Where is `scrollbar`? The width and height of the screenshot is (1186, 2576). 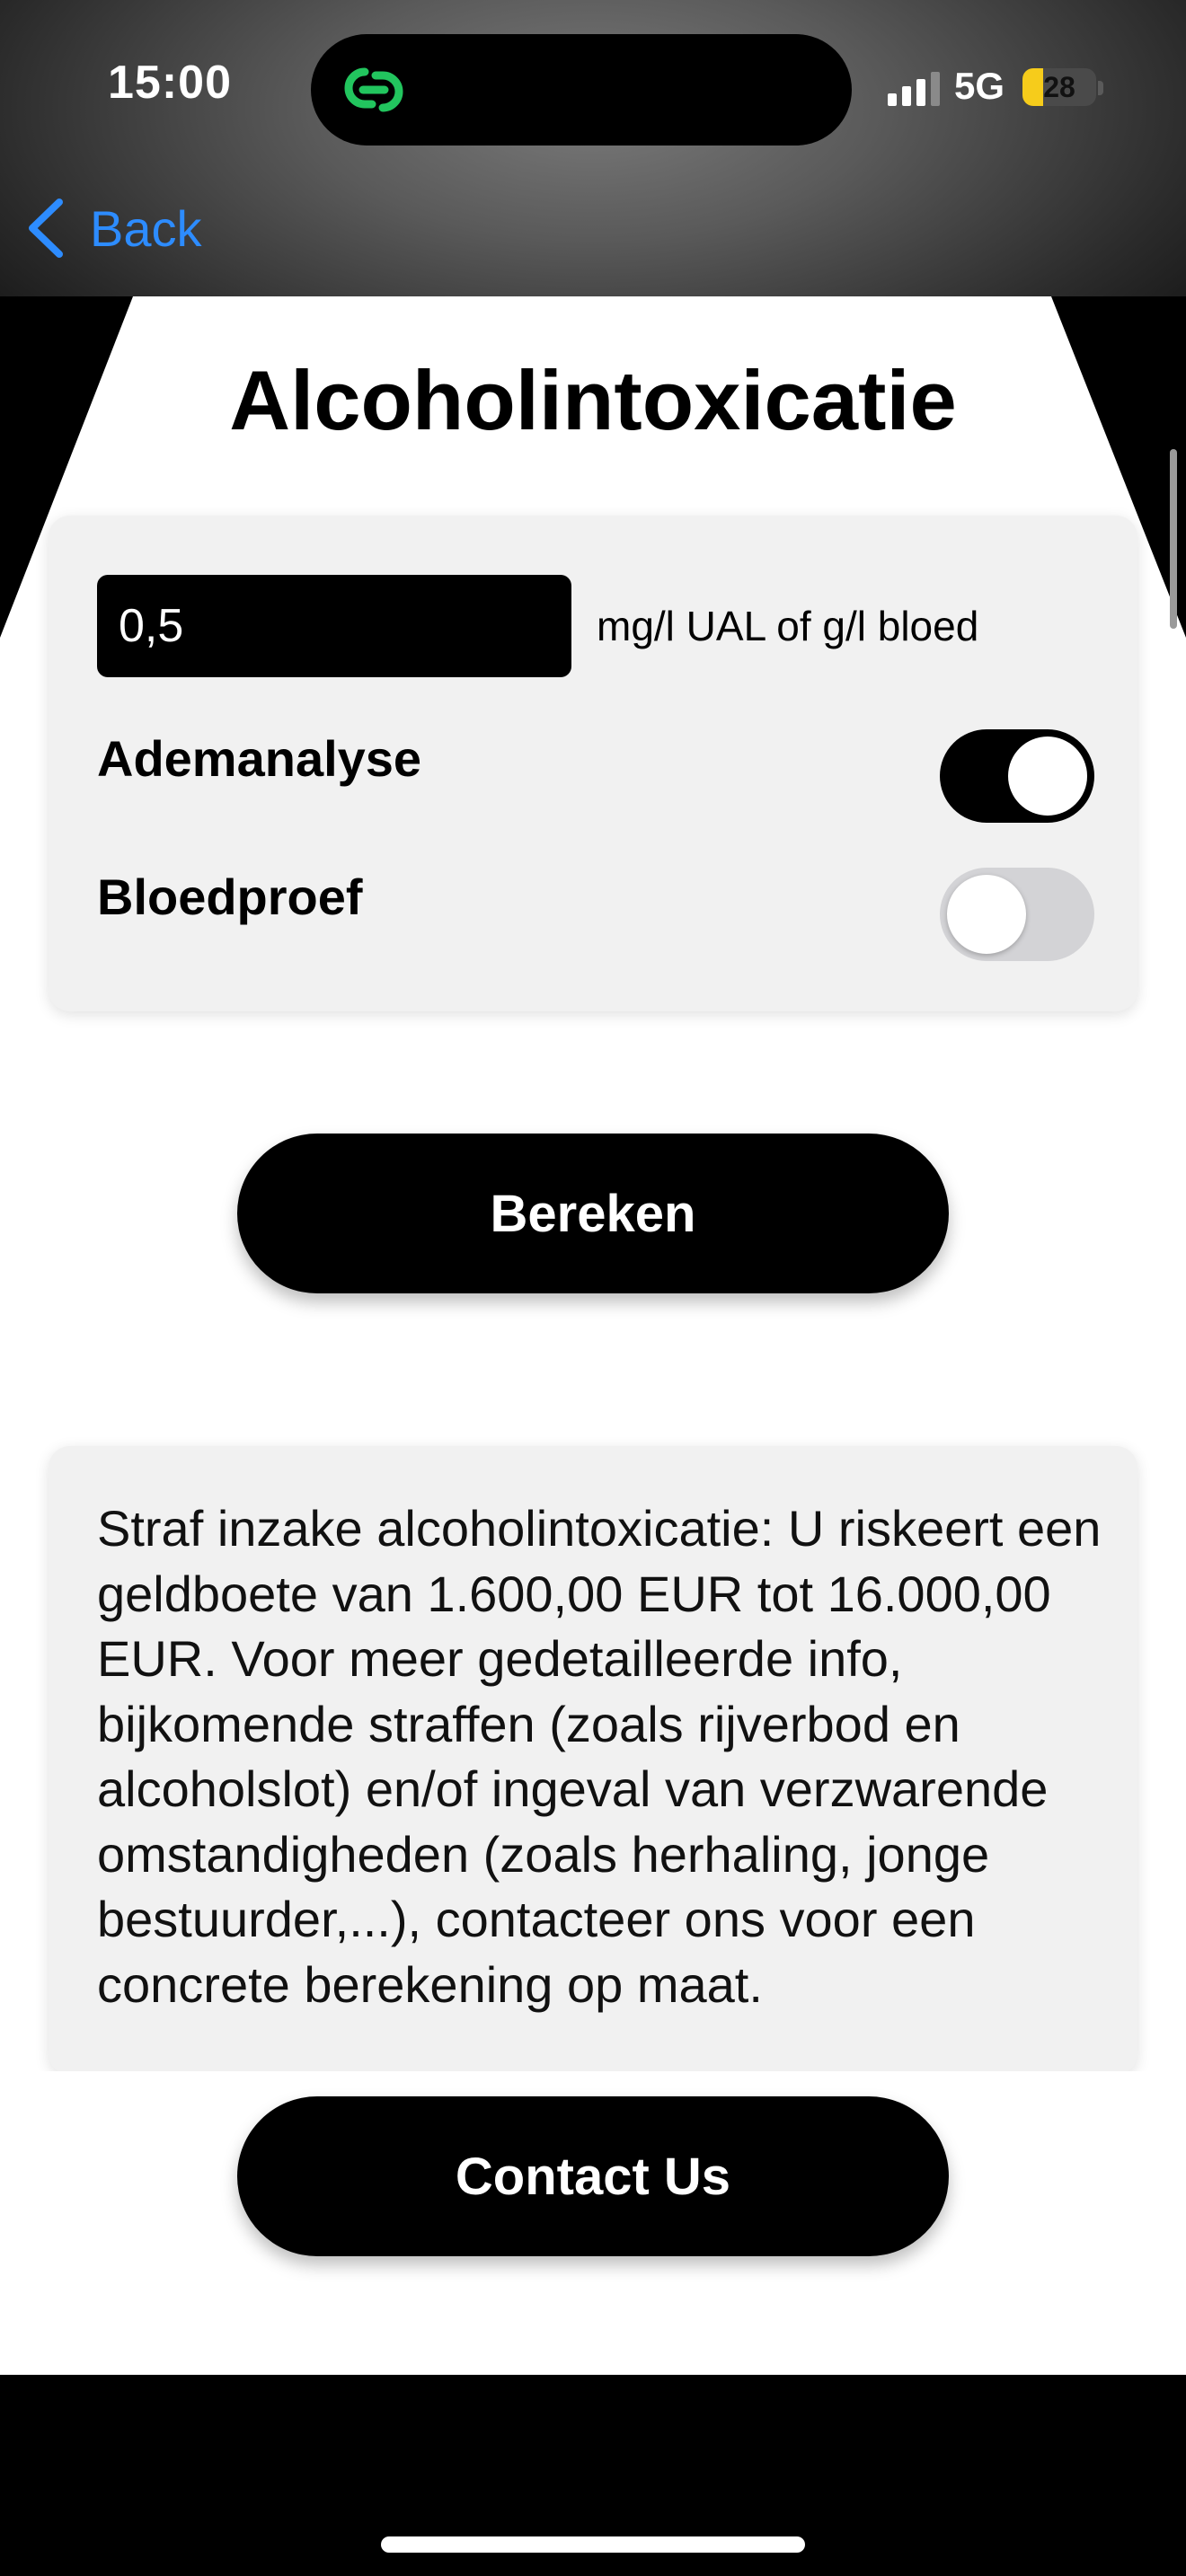 scrollbar is located at coordinates (1173, 539).